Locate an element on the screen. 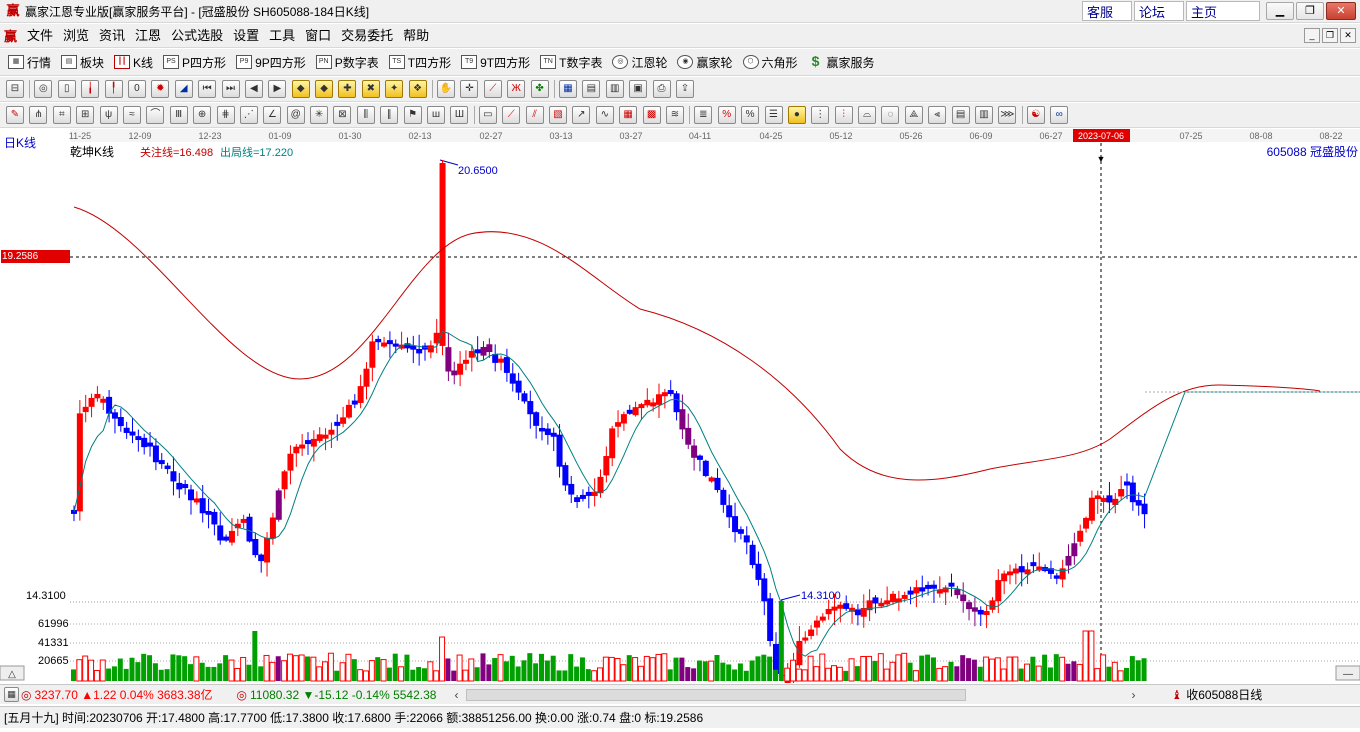 The image size is (1360, 732). fib-time-icon: ⫶ is located at coordinates (843, 115).